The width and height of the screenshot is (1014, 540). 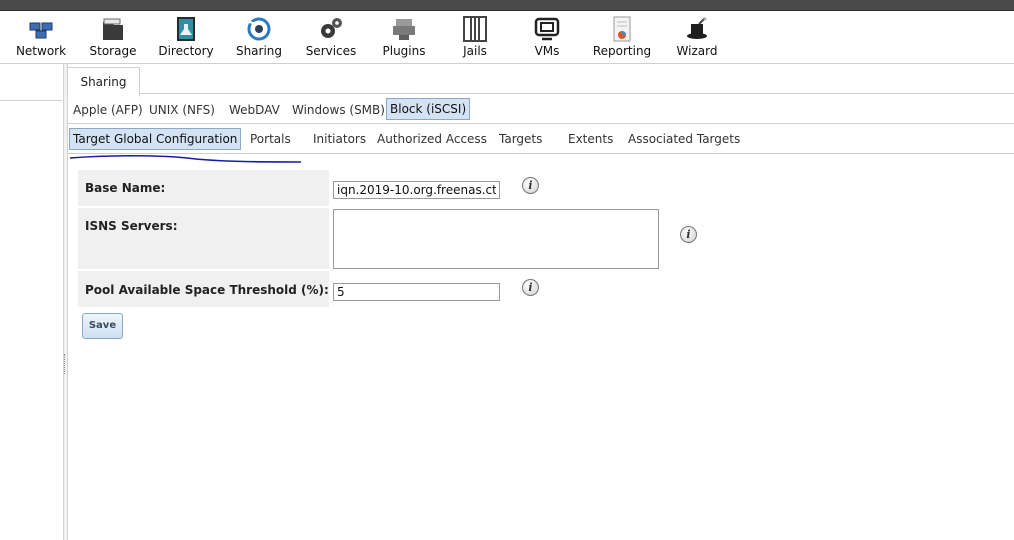 I want to click on tab-webdav: WebDAV, so click(x=254, y=110).